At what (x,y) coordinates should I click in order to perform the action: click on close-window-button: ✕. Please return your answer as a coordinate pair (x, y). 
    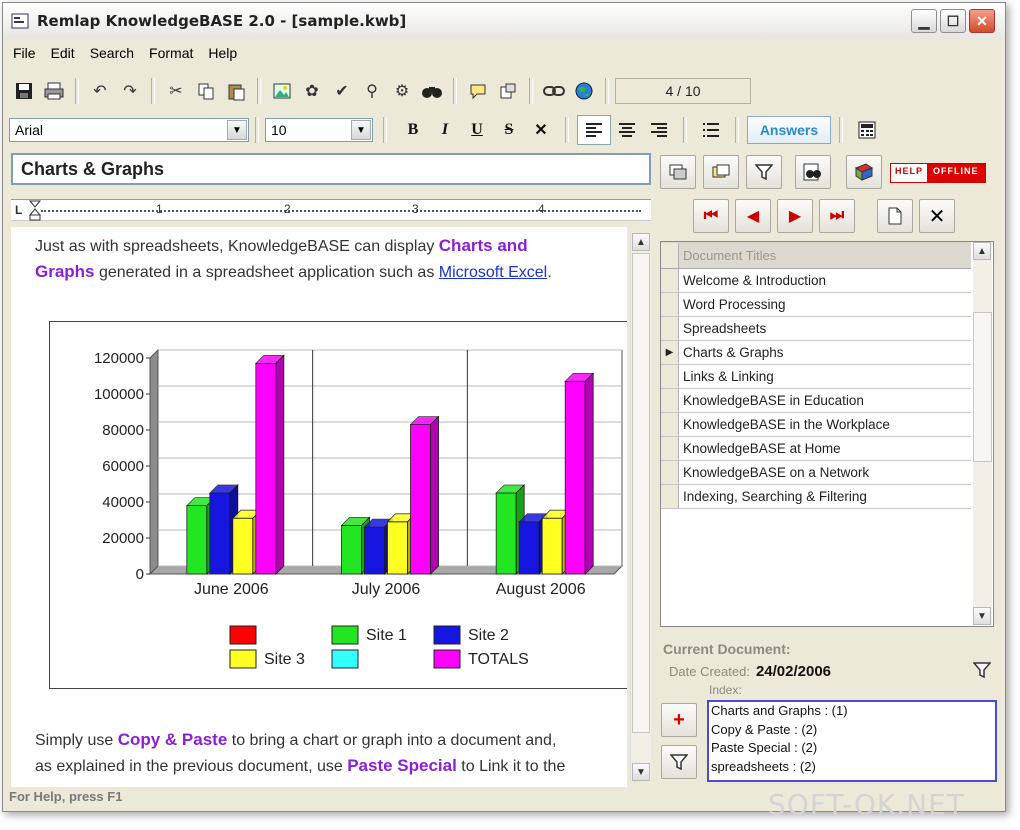
    Looking at the image, I should click on (982, 21).